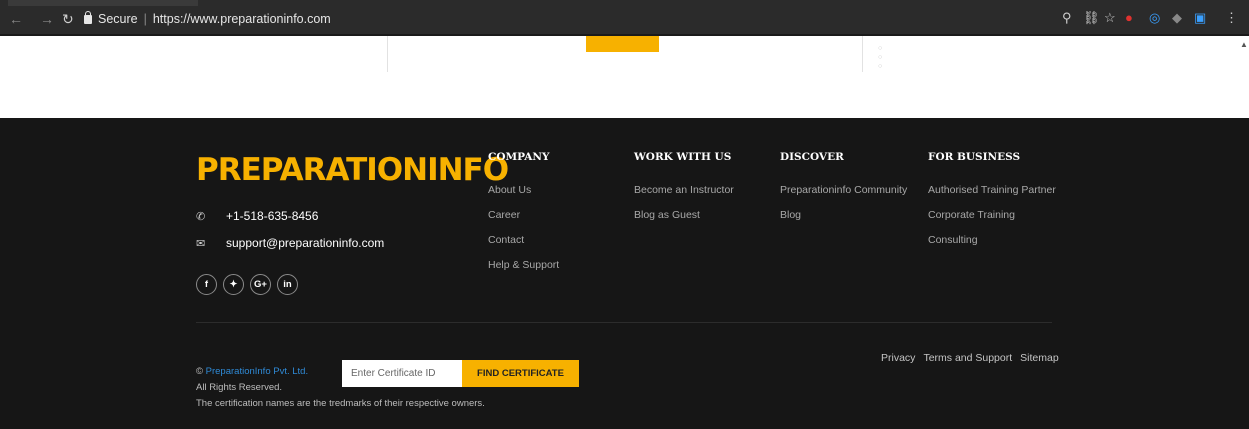 This screenshot has height=429, width=1249. Describe the element at coordinates (843, 221) in the screenshot. I see `footer-link-blog: Blog` at that location.